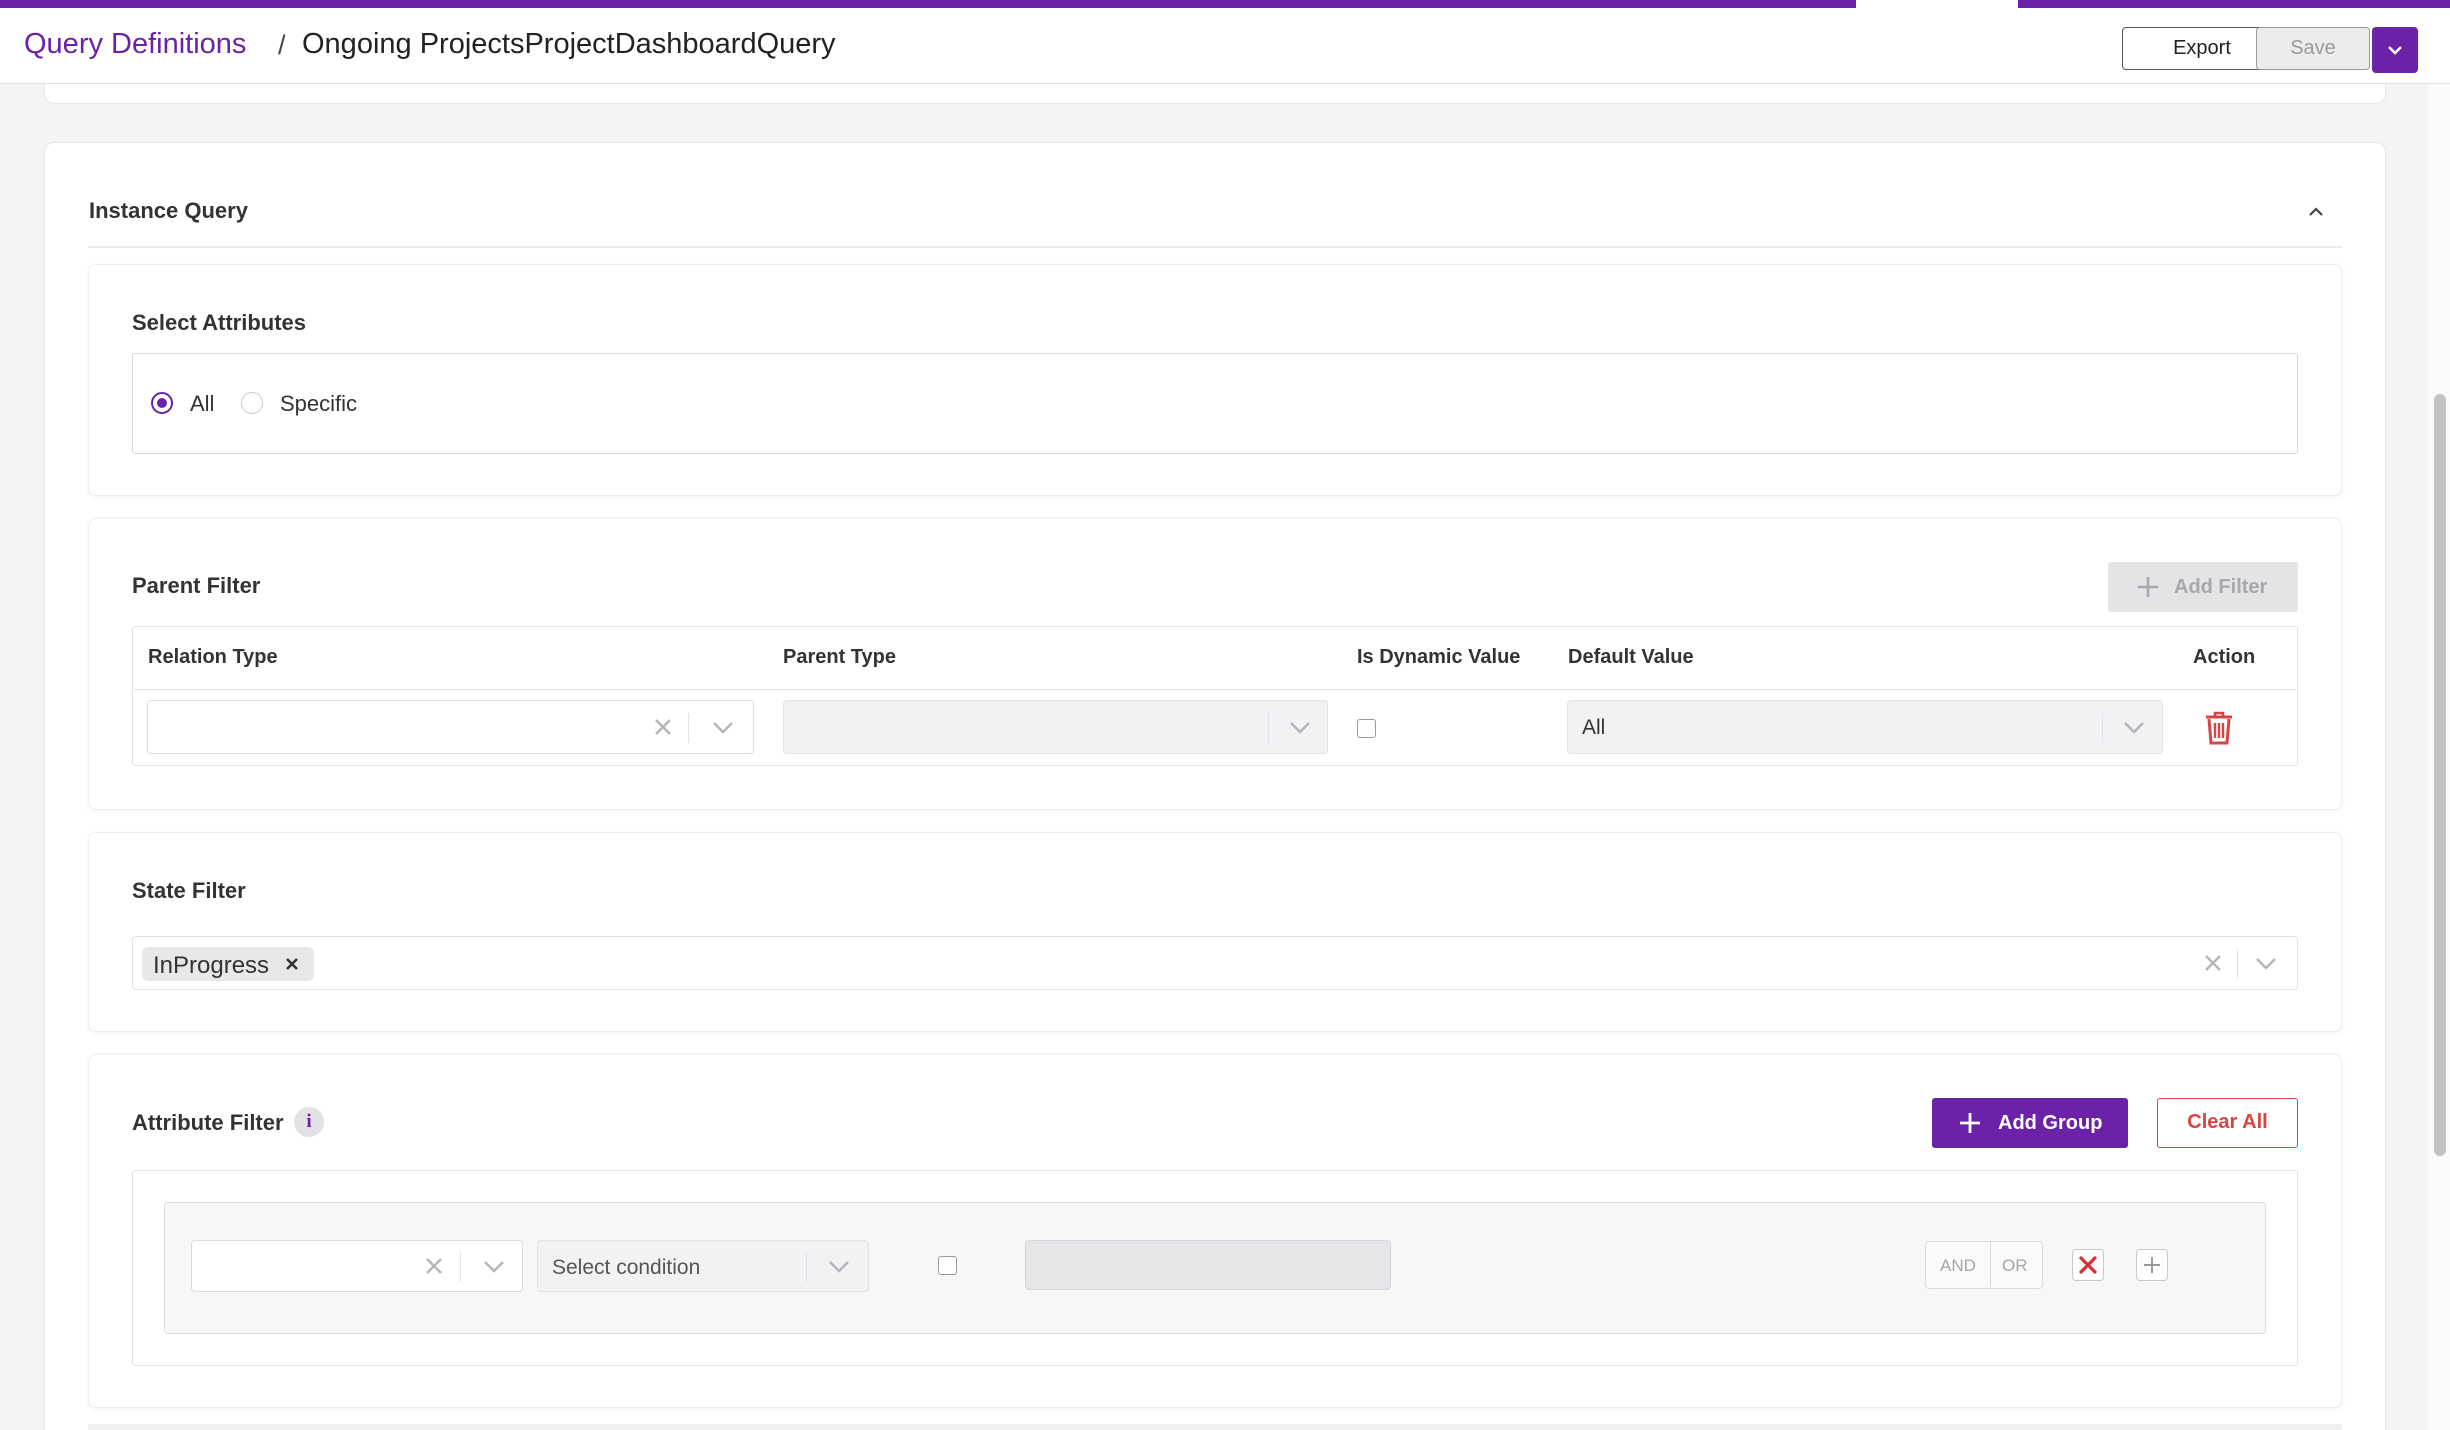 This screenshot has height=1430, width=2450. I want to click on relation-type-select, so click(450, 727).